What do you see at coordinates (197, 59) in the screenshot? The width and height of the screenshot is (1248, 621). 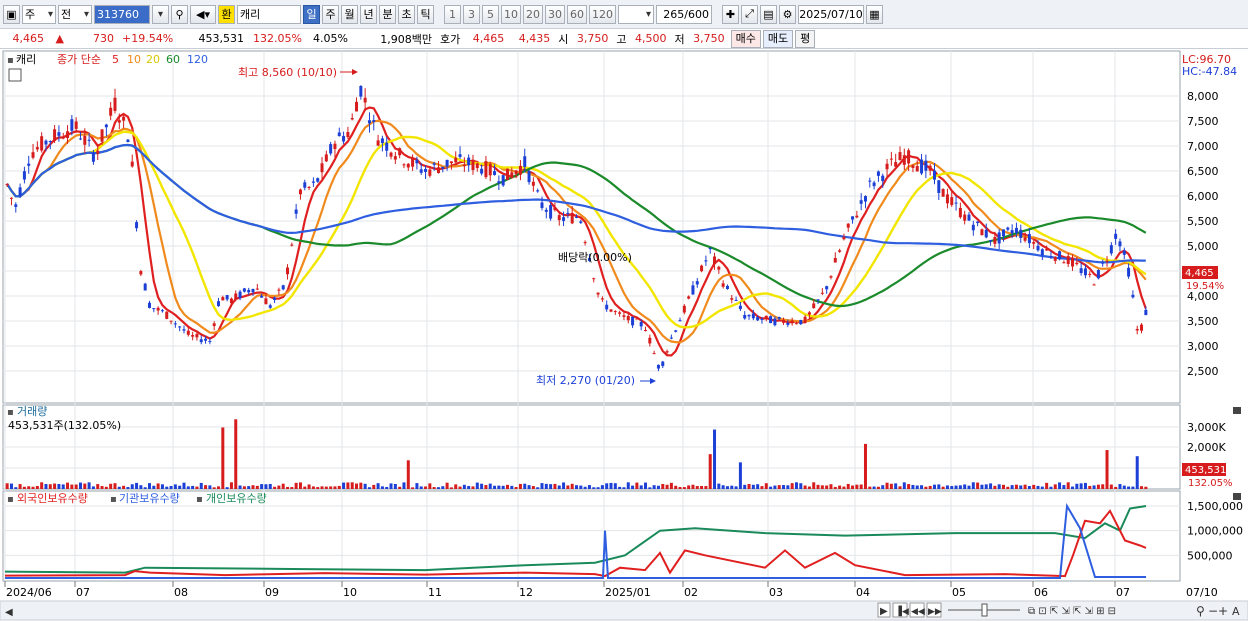 I see `ma-120-label: 120` at bounding box center [197, 59].